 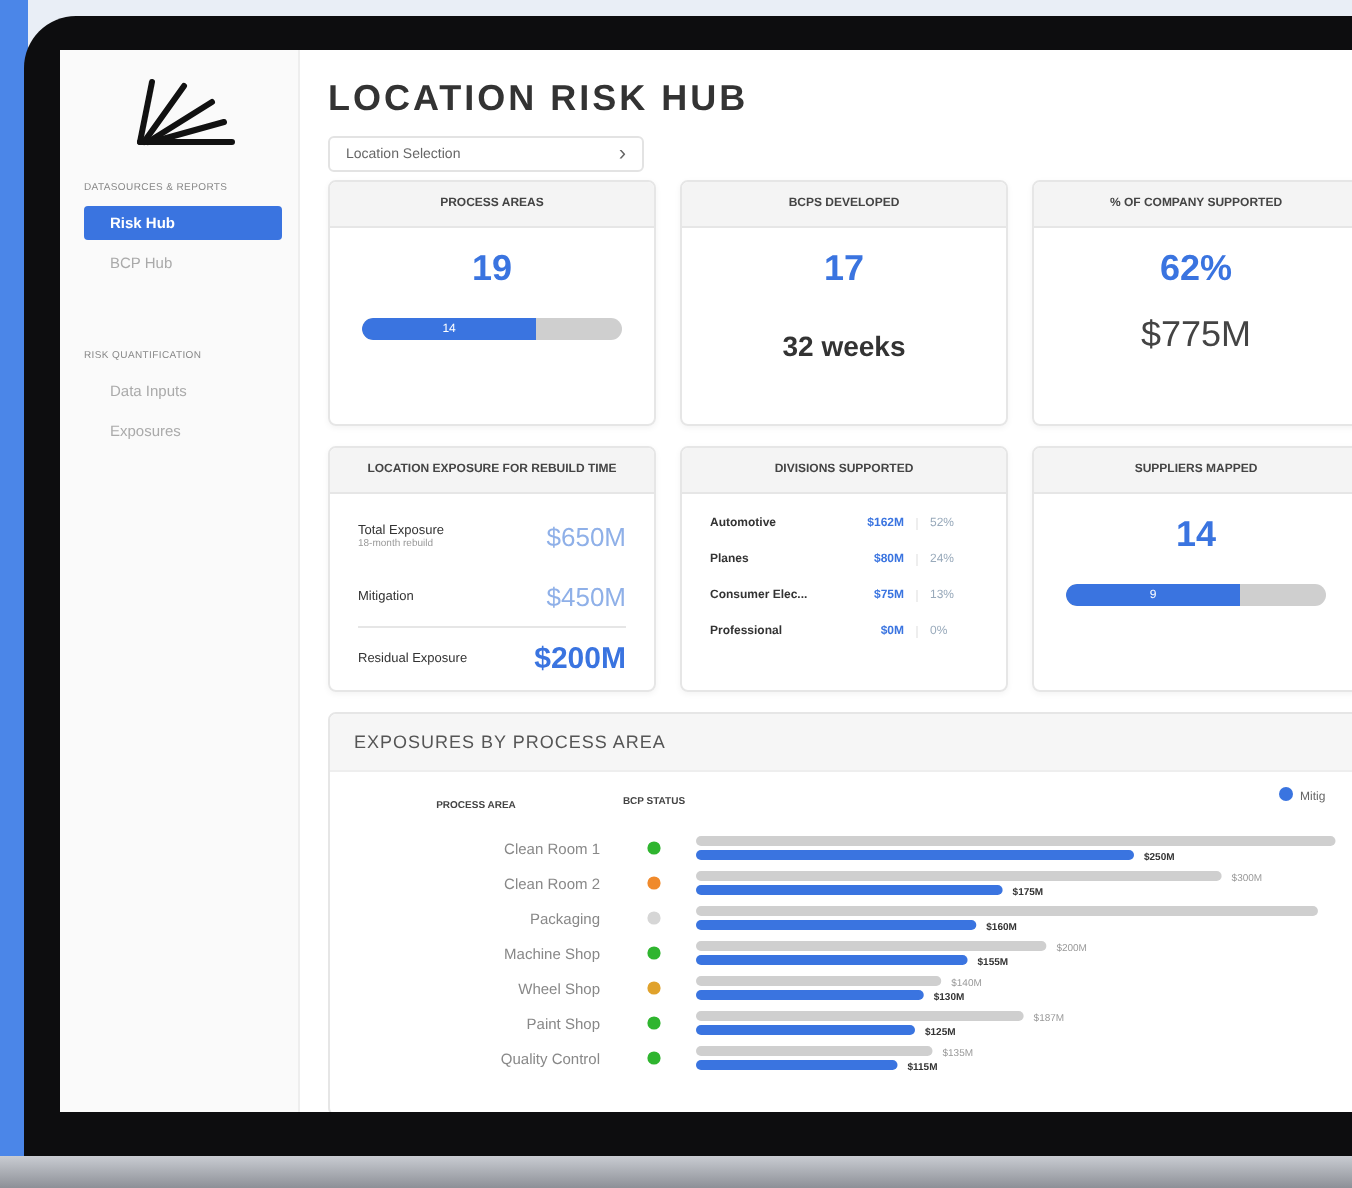 I want to click on stat-value: 17, so click(x=844, y=269).